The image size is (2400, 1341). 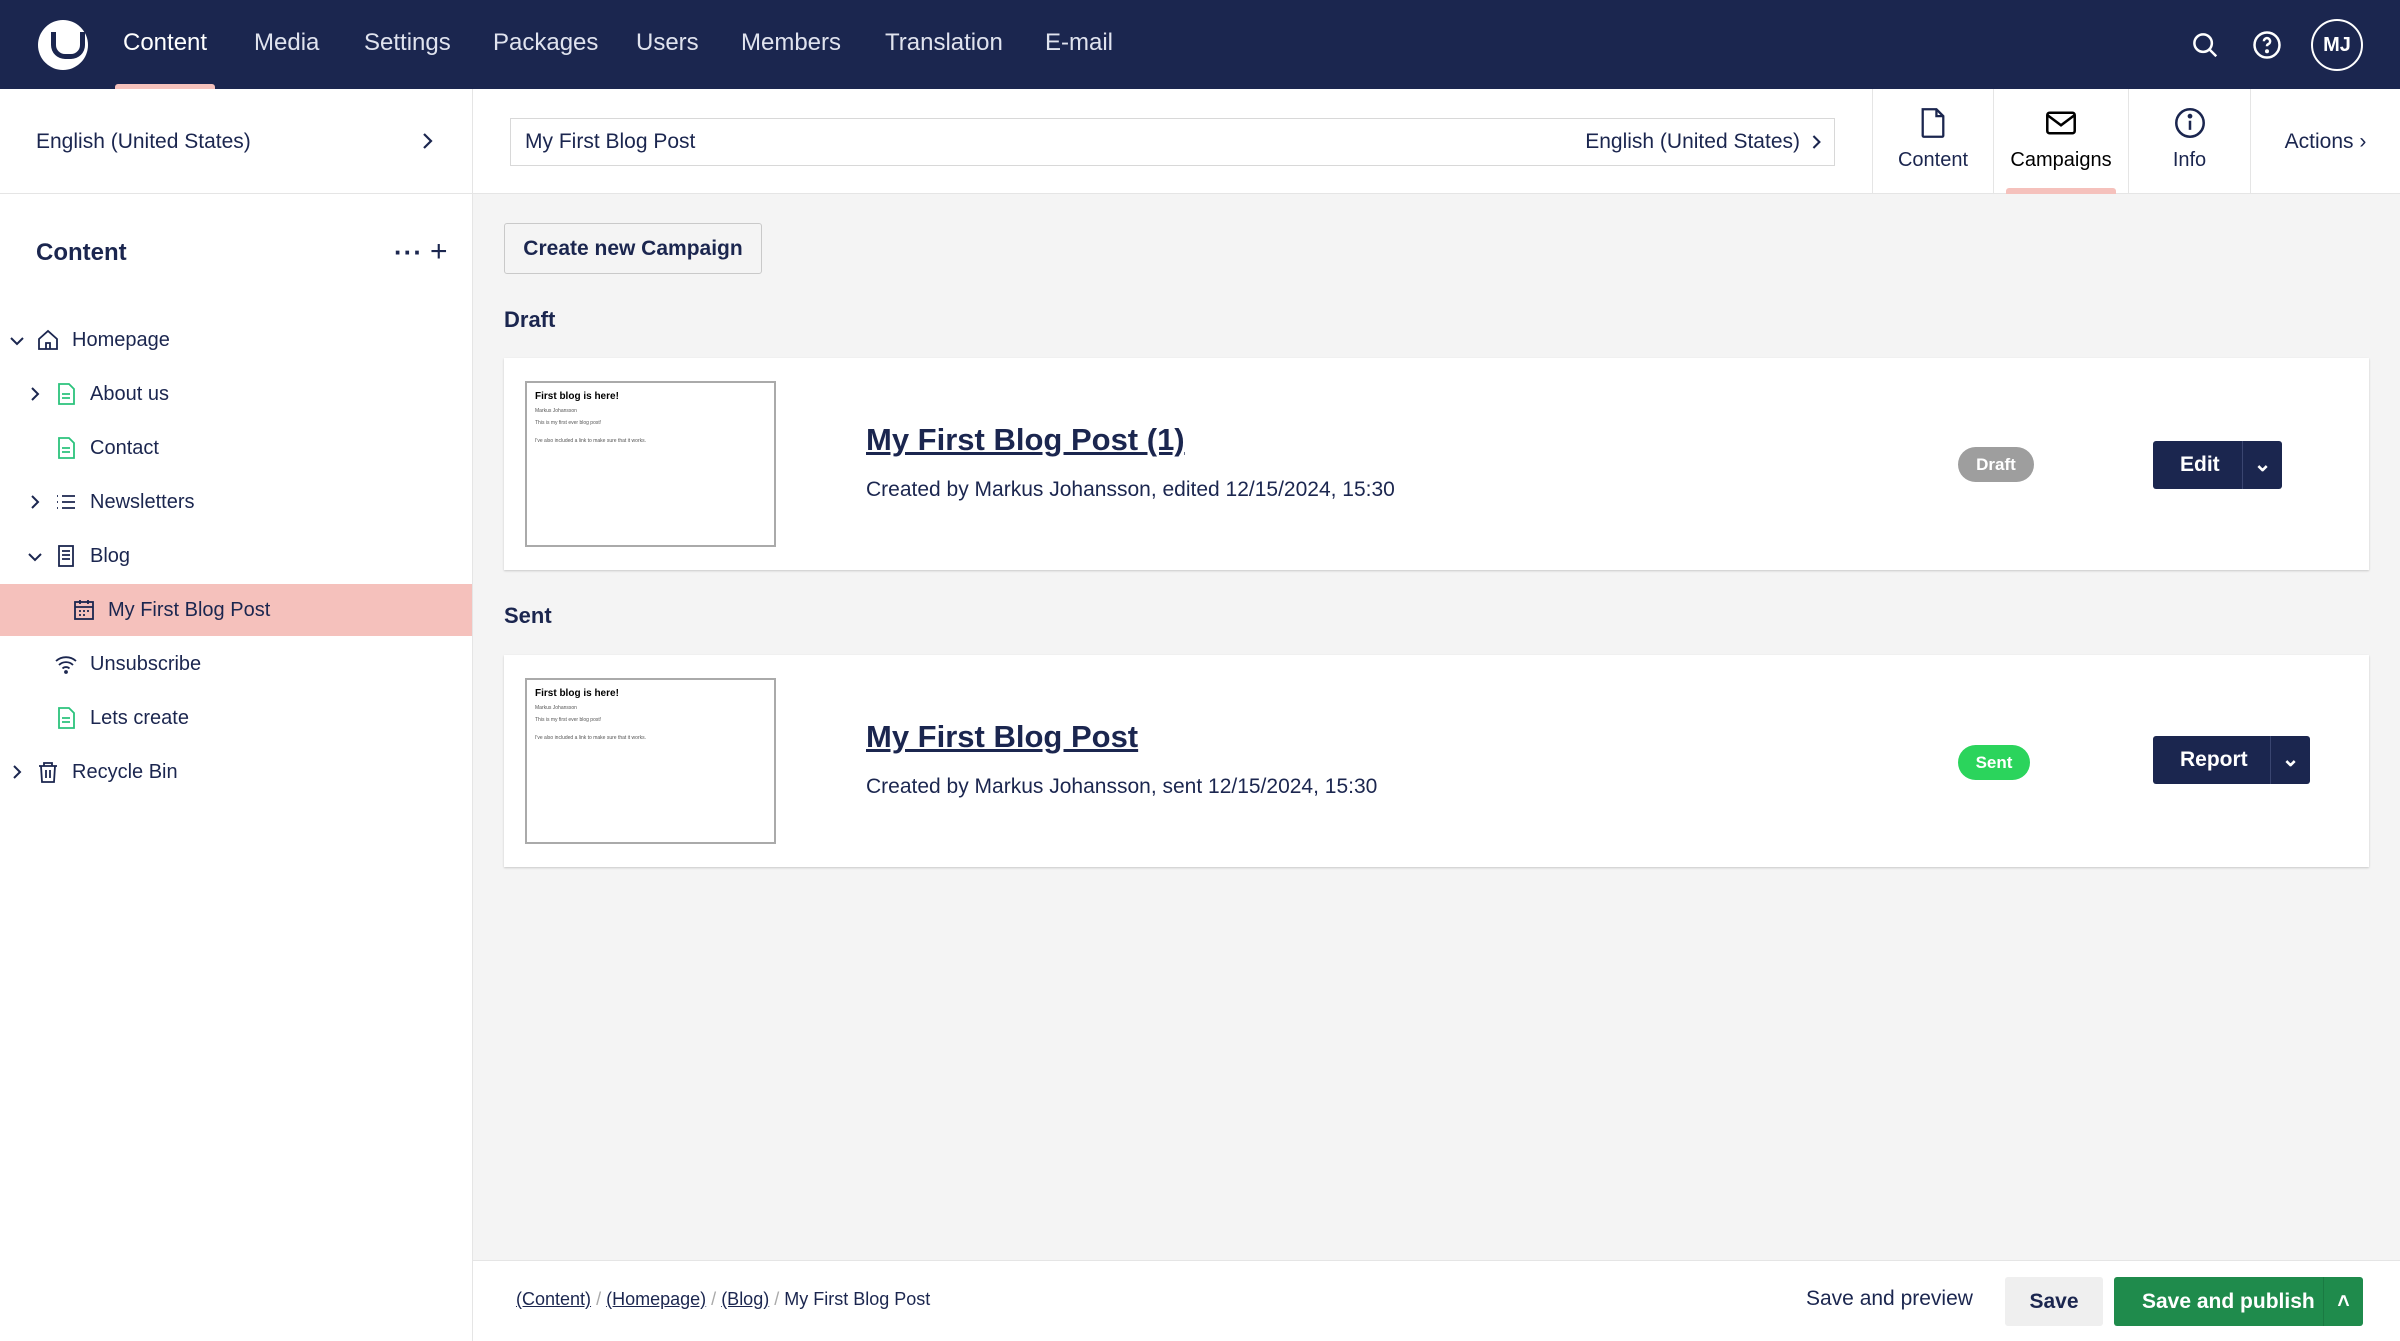 What do you see at coordinates (553, 1299) in the screenshot?
I see `breadcrumb-content: (Content)` at bounding box center [553, 1299].